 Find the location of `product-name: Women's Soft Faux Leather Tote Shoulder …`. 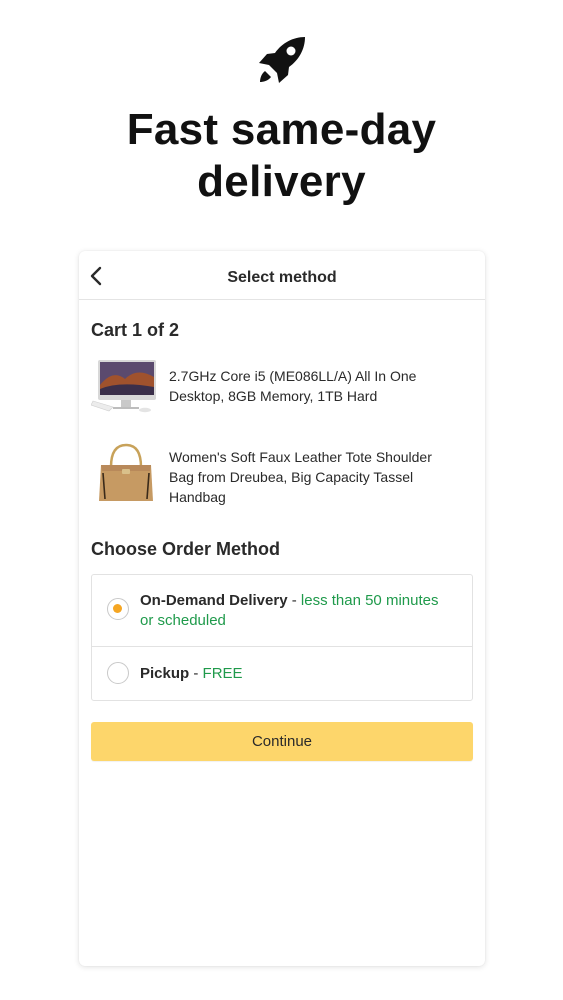

product-name: Women's Soft Faux Leather Tote Shoulder … is located at coordinates (300, 477).